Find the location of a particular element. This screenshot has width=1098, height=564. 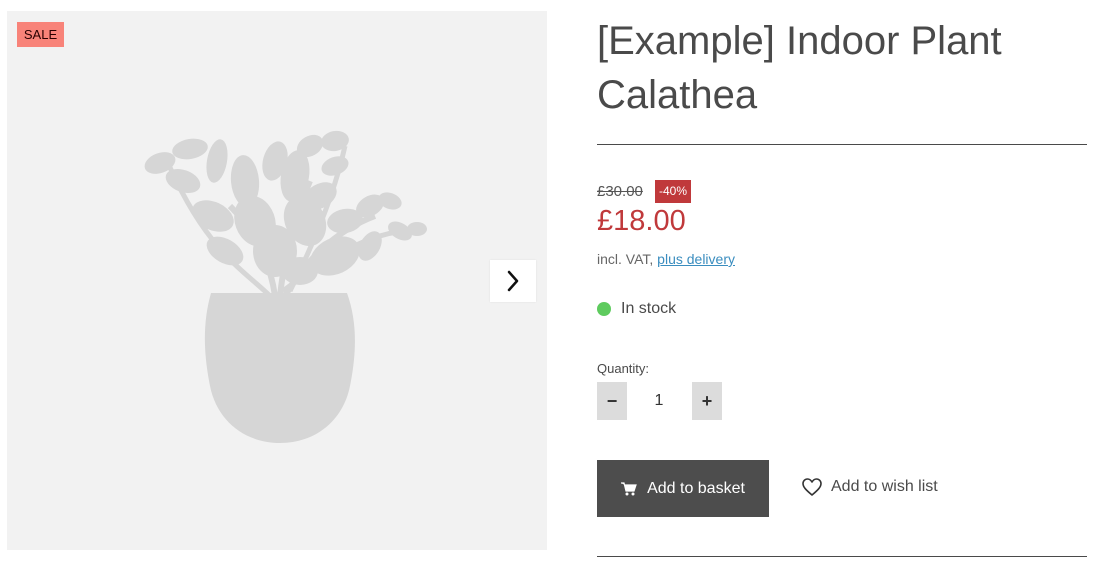

quantity-increase-button: + is located at coordinates (707, 401).